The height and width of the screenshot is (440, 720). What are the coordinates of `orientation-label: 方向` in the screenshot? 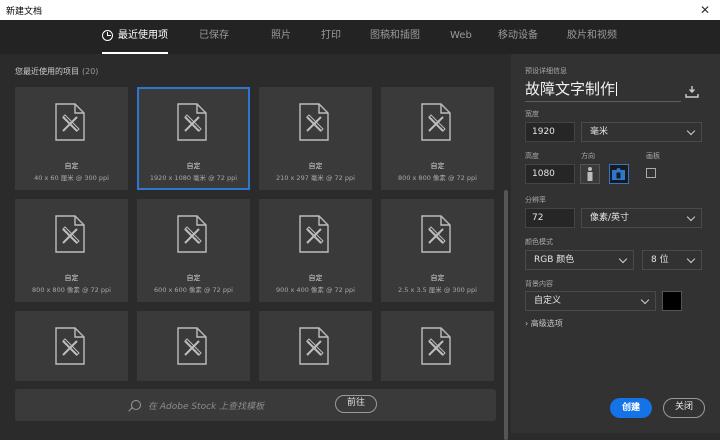 It's located at (588, 156).